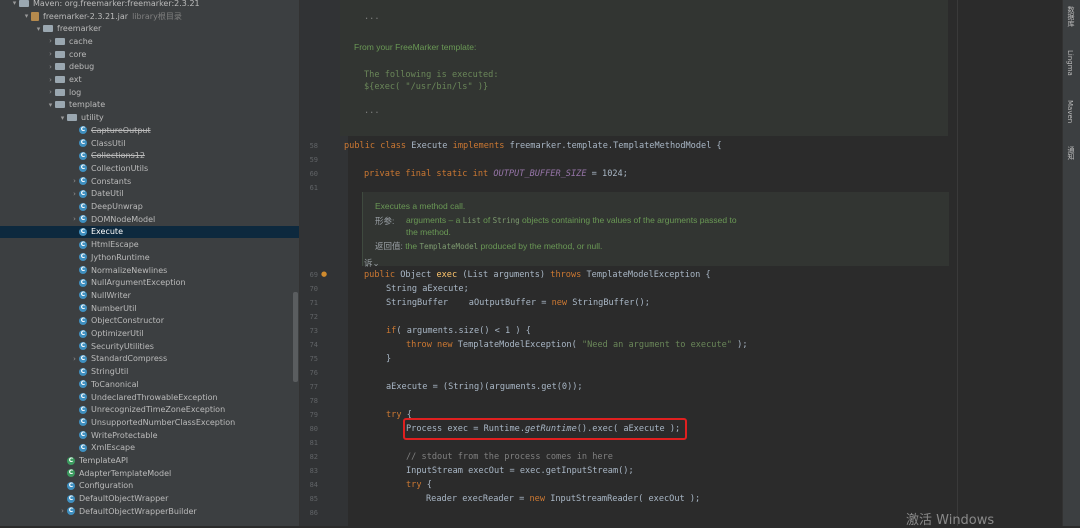 This screenshot has width=1080, height=528. What do you see at coordinates (427, 289) in the screenshot?
I see `code-line-70: String aExecute;` at bounding box center [427, 289].